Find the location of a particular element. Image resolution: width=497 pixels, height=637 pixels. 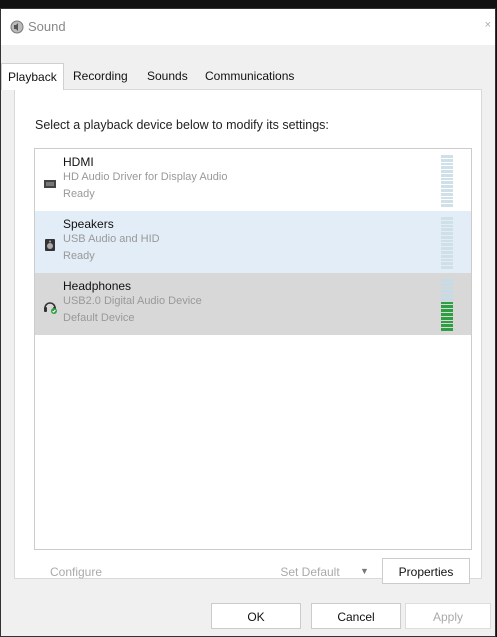

tab-communications: Communications is located at coordinates (249, 76).